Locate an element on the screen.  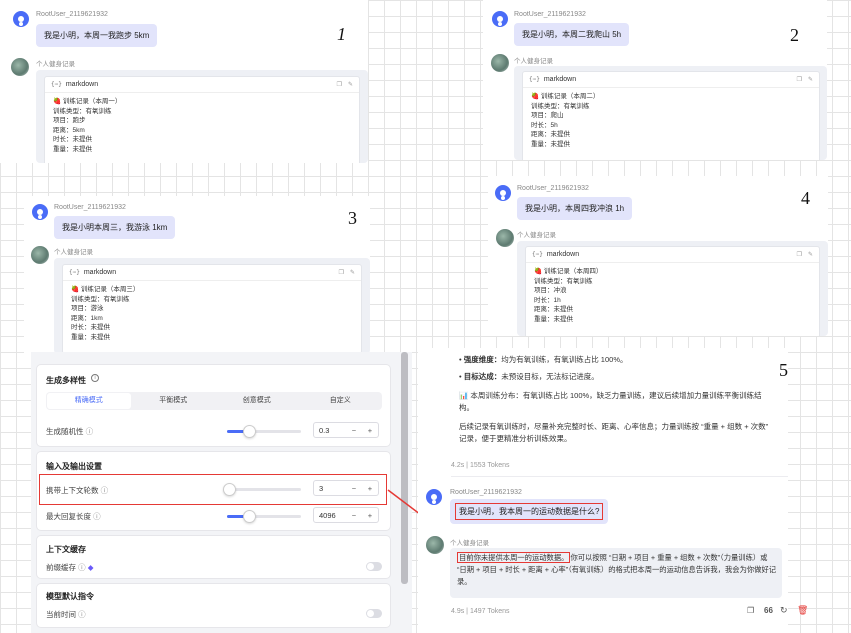
prefix-cache-toggle is located at coordinates (374, 566).